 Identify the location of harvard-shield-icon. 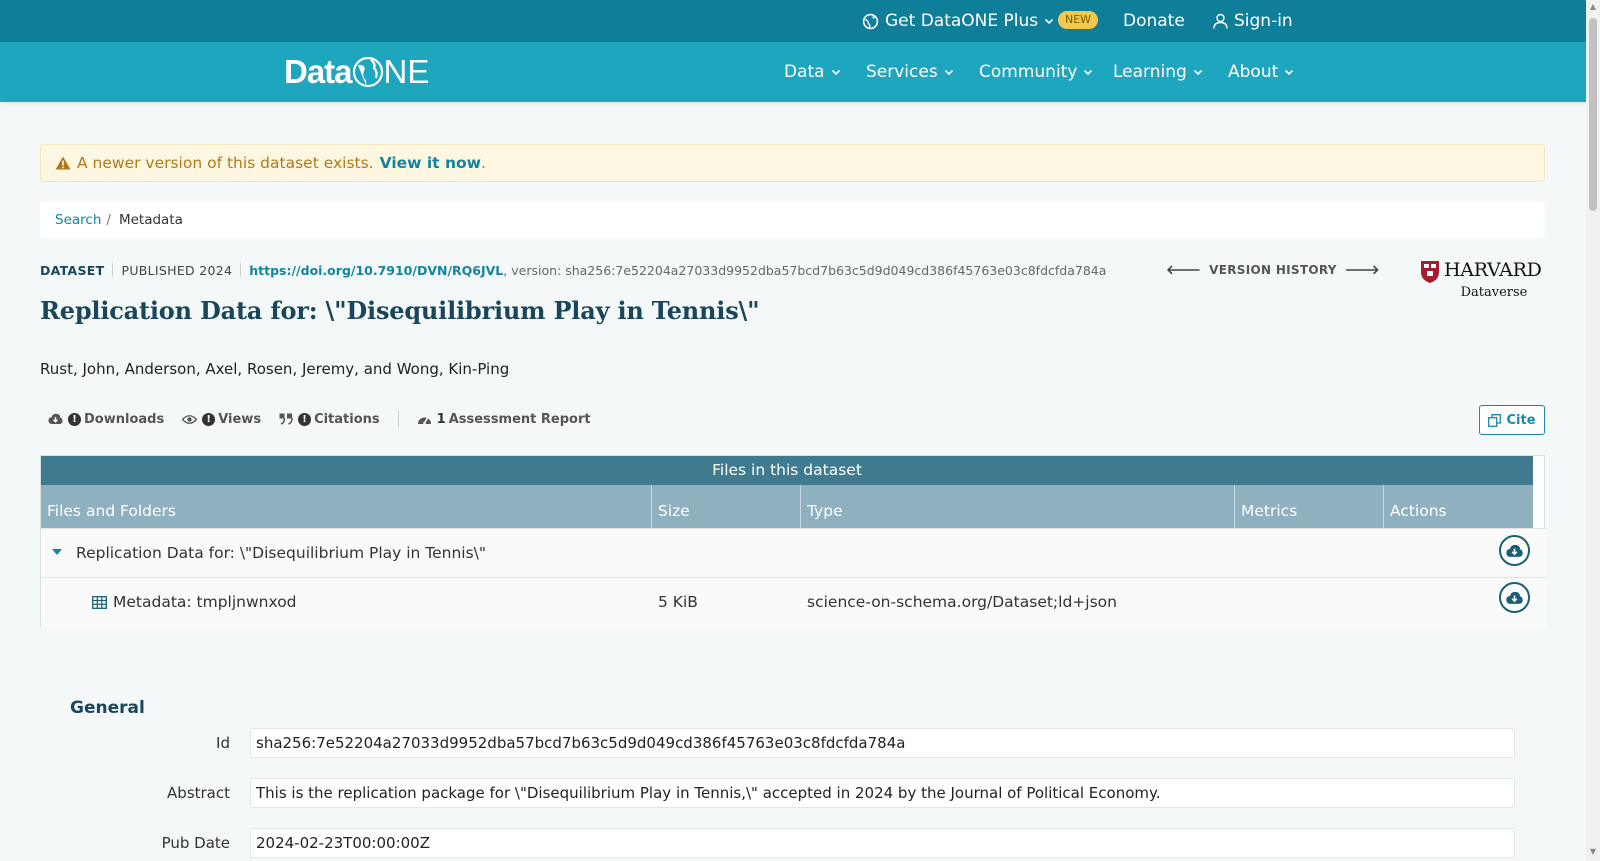
(1430, 272).